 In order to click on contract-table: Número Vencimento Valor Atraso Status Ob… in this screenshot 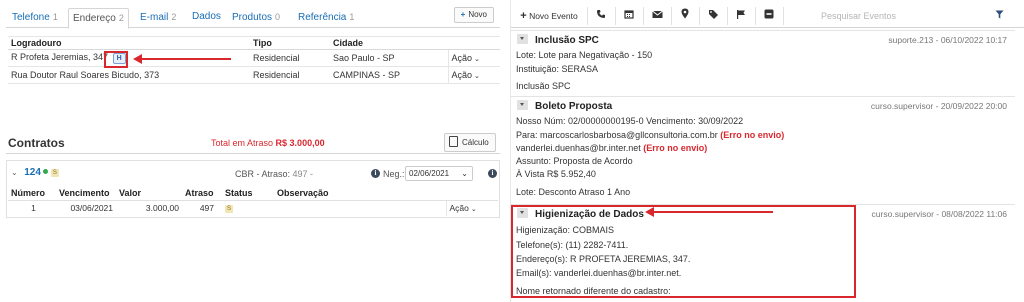, I will do `click(253, 201)`.